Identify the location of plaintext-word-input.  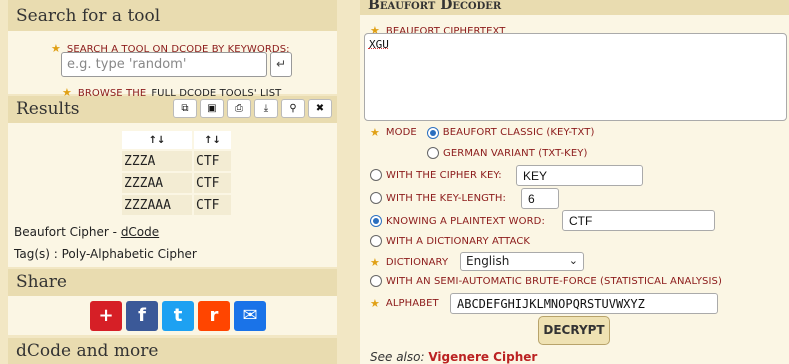
(638, 220).